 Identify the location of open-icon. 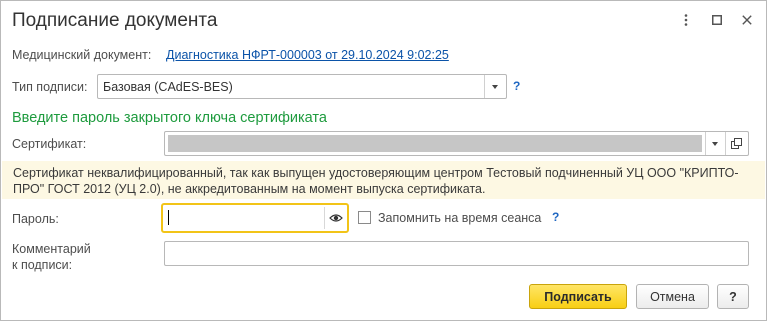
(736, 145).